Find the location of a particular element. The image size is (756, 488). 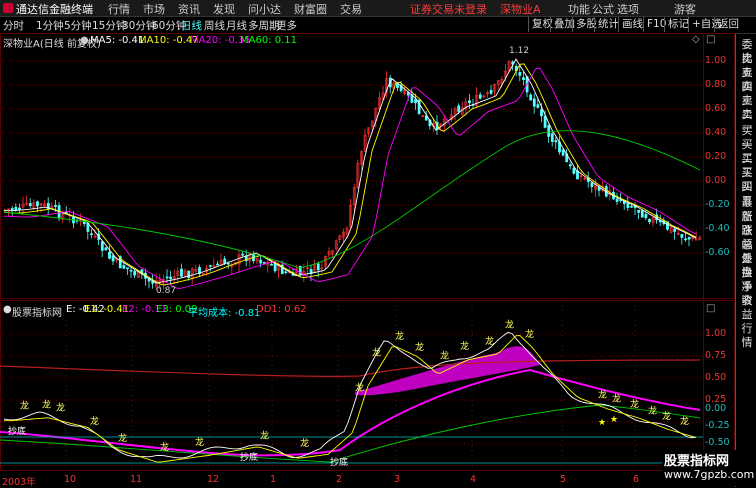

watermark-url: www.7gpzb.com is located at coordinates (709, 474).